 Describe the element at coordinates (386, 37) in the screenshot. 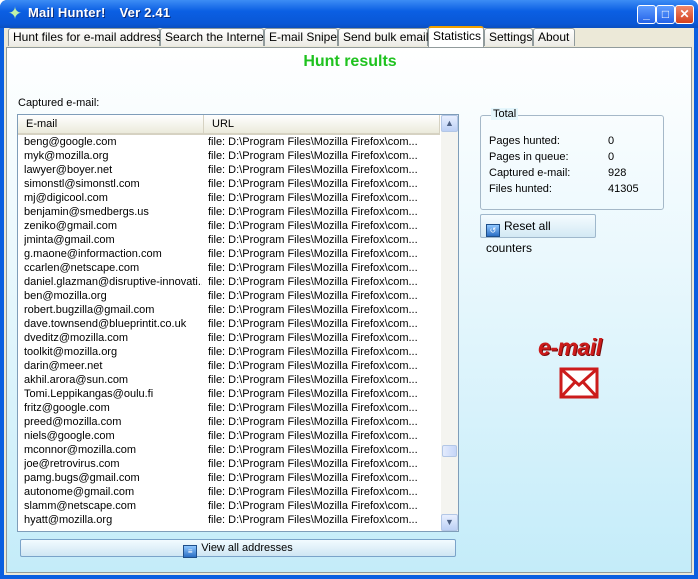

I see `tab-send-bulk: Send bulk emails` at that location.